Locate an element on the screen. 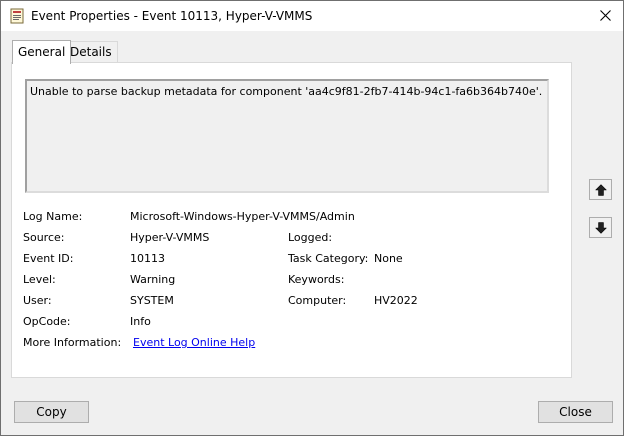  close-icon is located at coordinates (605, 15).